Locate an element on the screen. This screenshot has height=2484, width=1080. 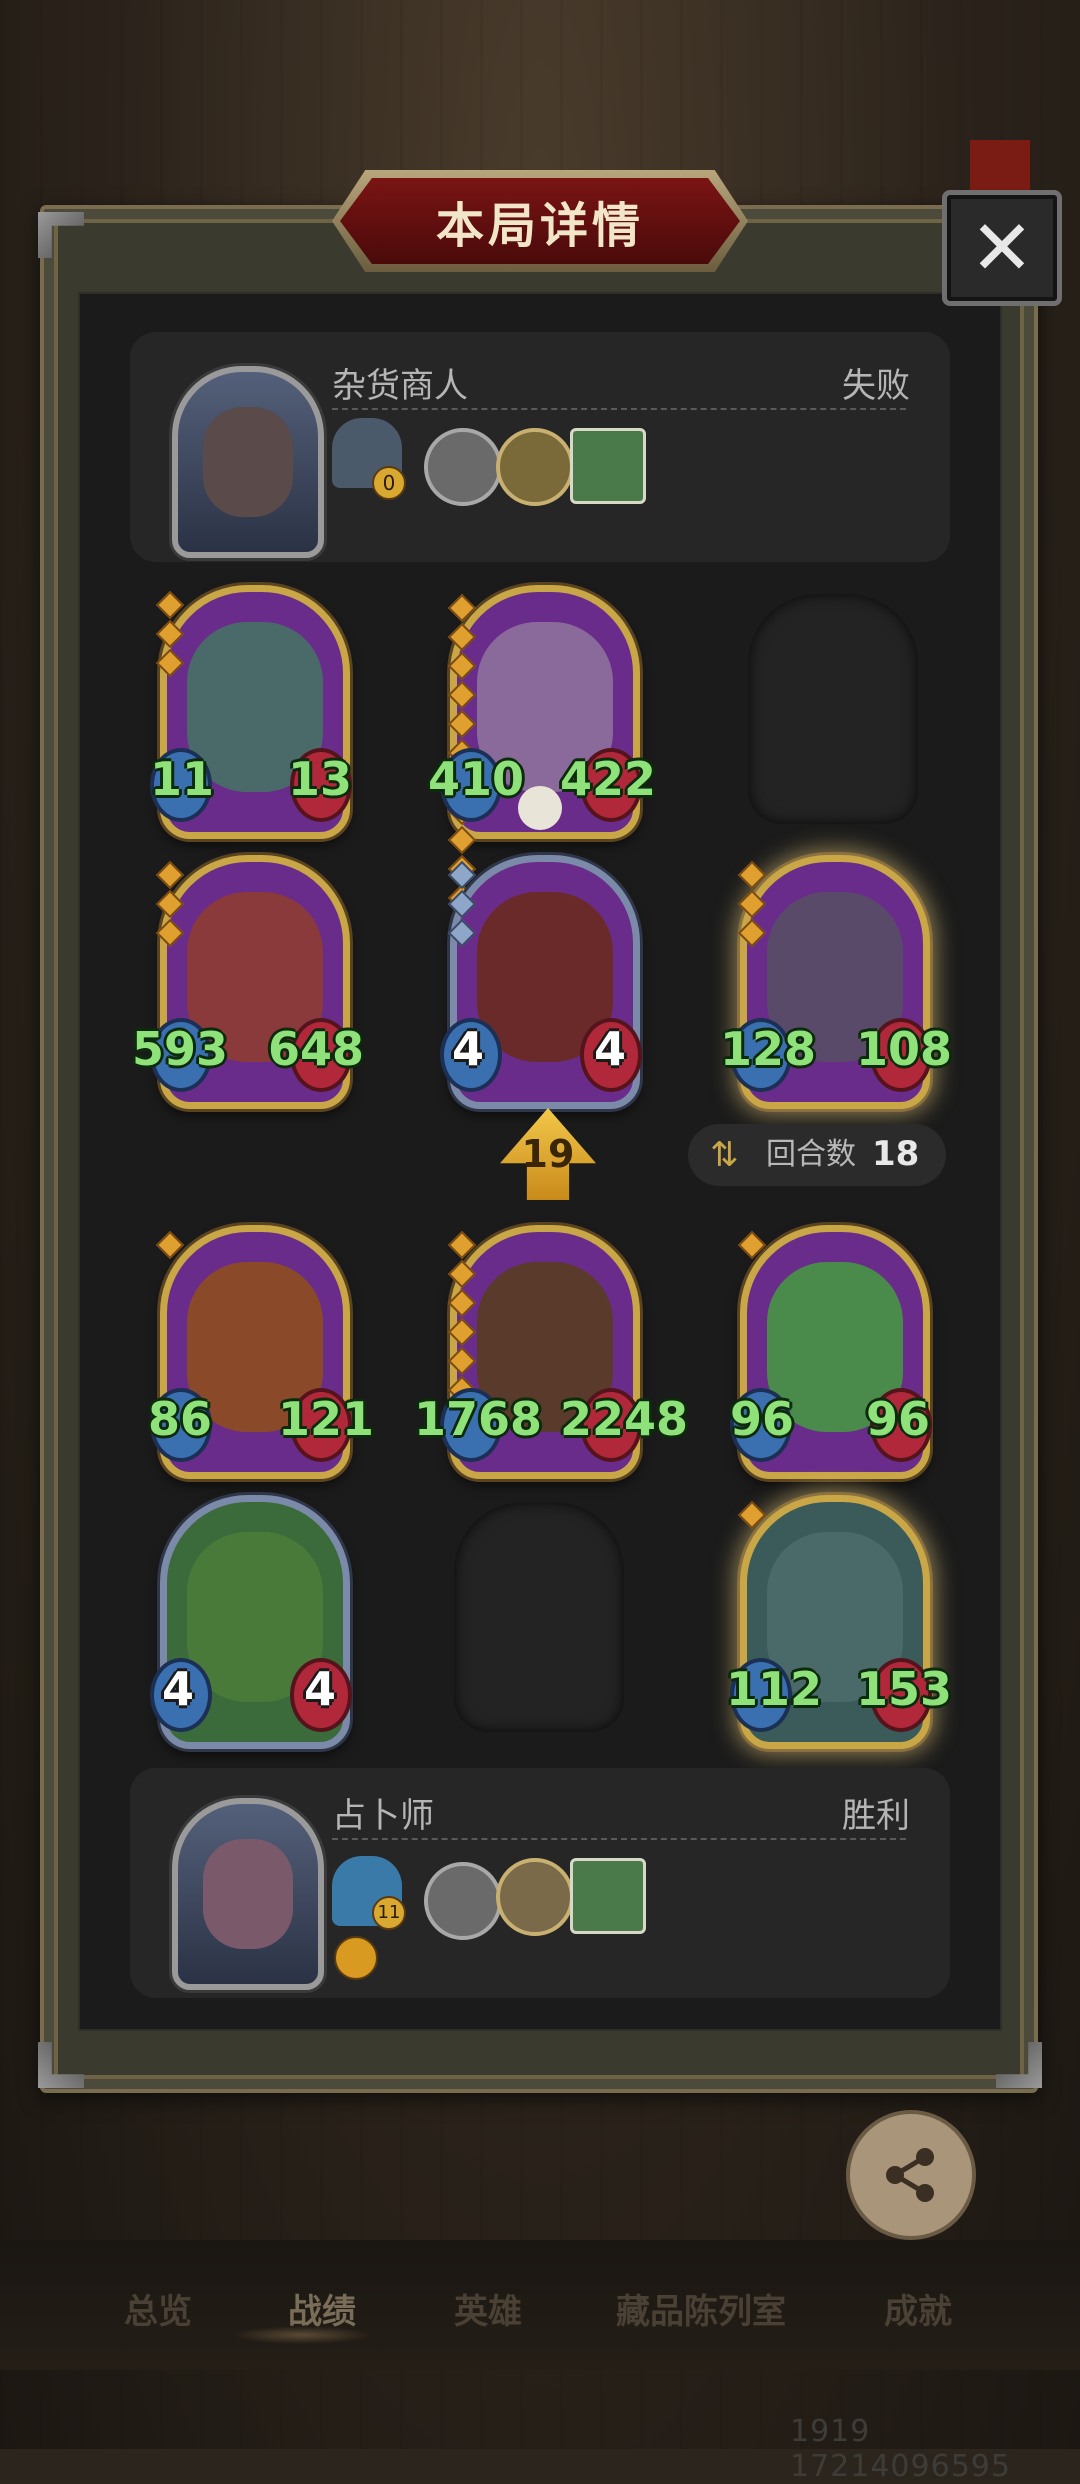
minion-attack: 593 is located at coordinates (180, 1049).